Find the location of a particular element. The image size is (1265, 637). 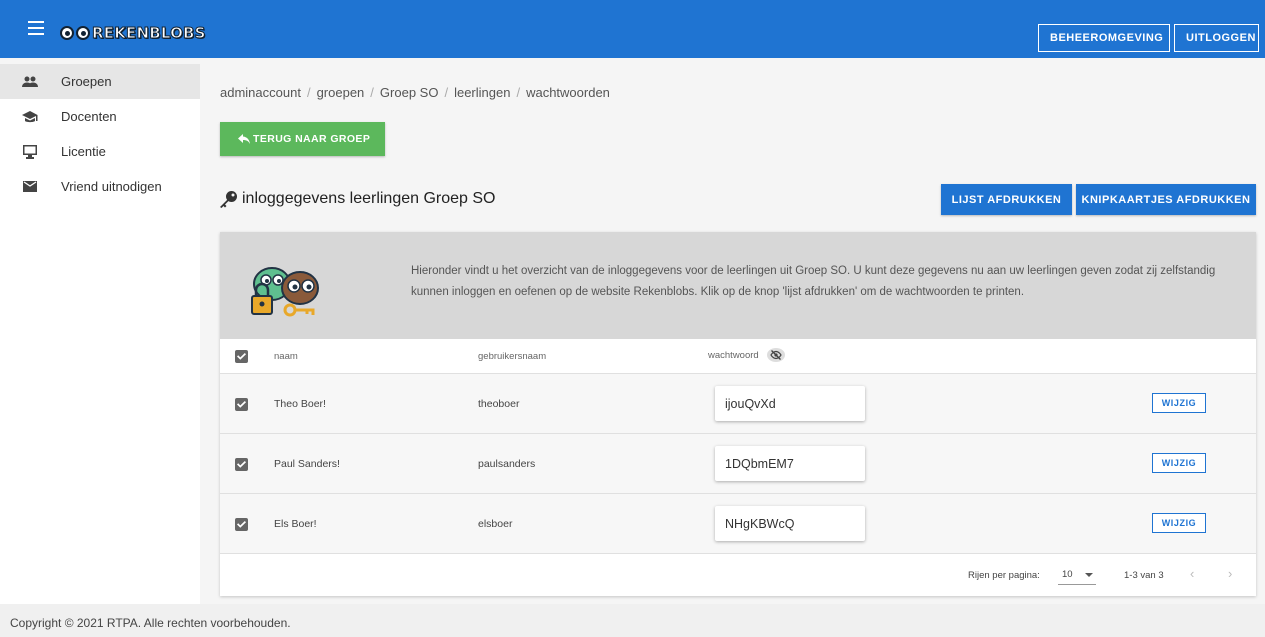

password-field: 1DQbmEM7 is located at coordinates (790, 463).